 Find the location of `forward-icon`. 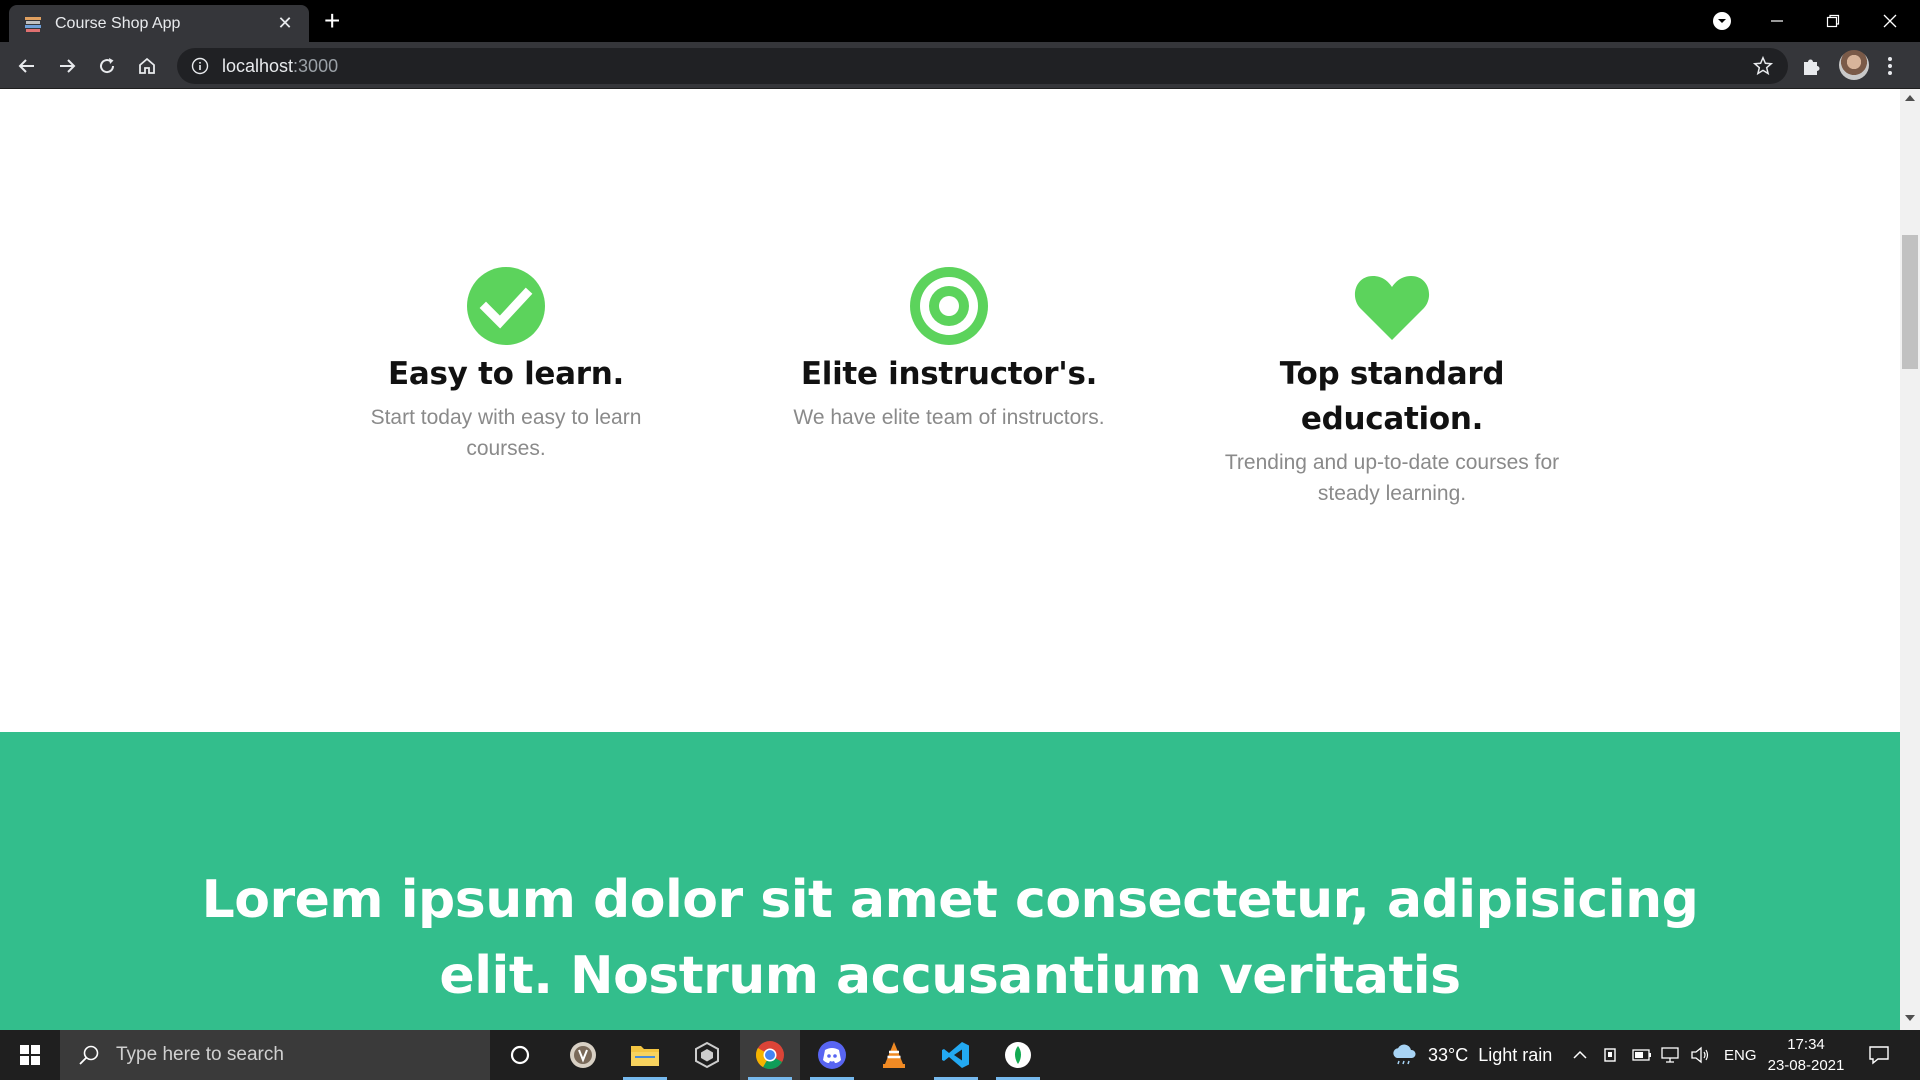

forward-icon is located at coordinates (67, 66).